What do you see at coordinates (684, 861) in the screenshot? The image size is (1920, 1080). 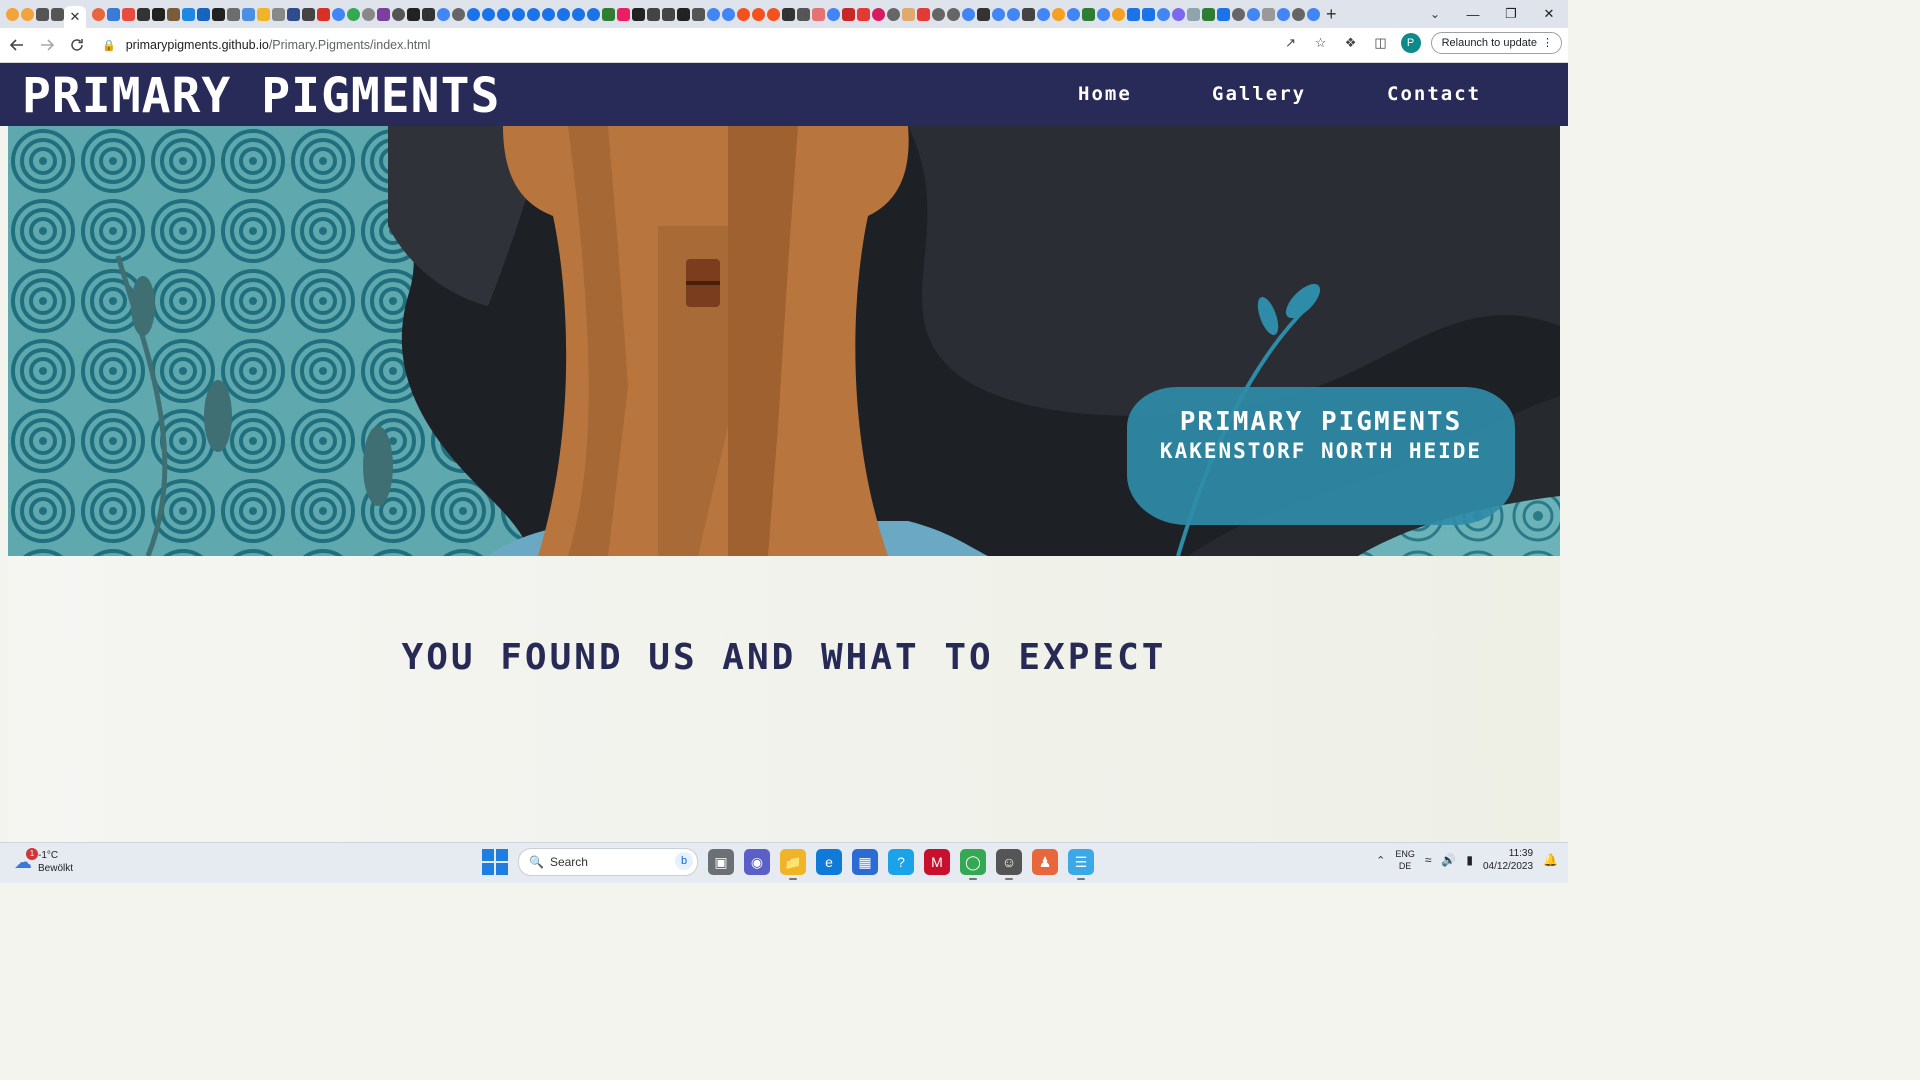 I see `bing-icon: b` at bounding box center [684, 861].